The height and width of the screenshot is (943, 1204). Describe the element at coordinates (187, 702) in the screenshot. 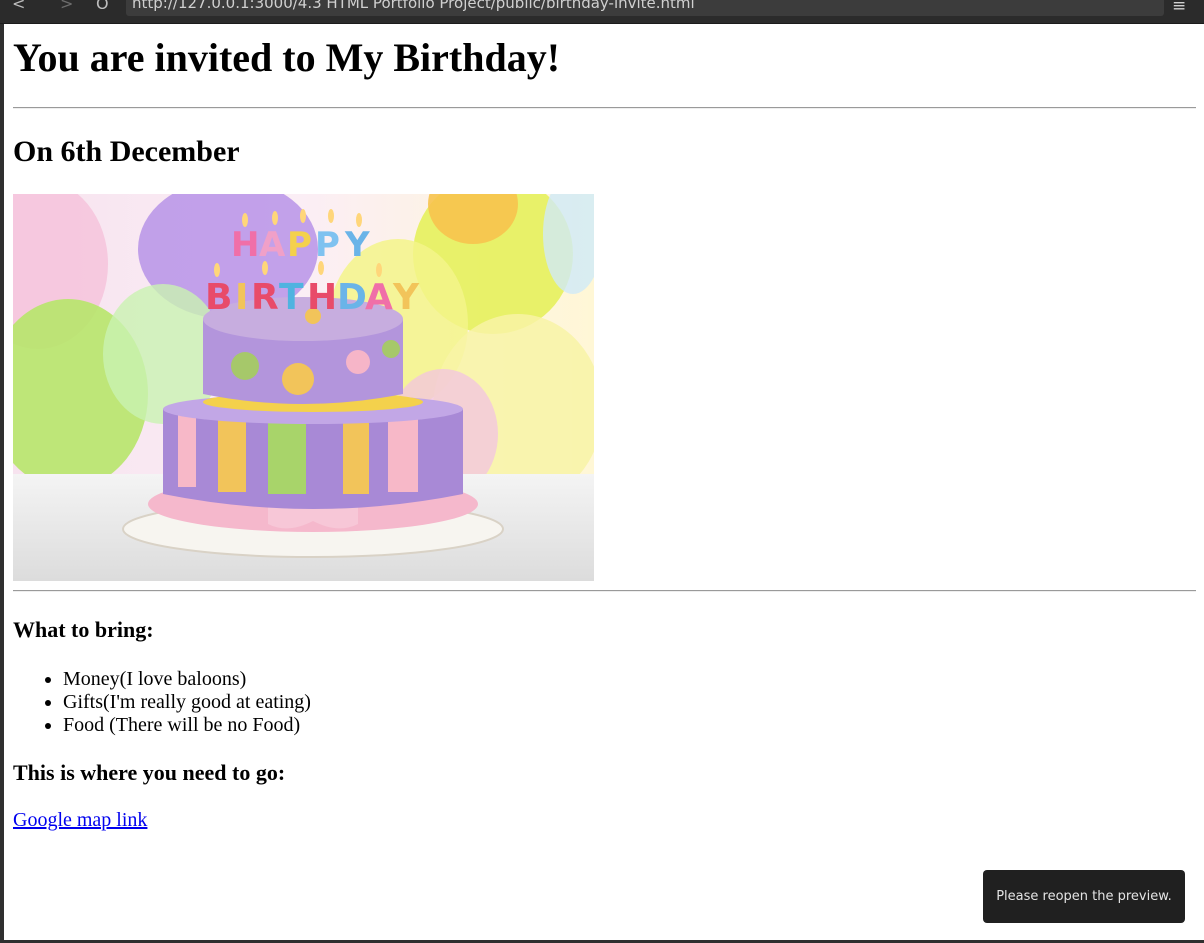

I see `list-item: Gifts(I'm really good at eating)` at that location.